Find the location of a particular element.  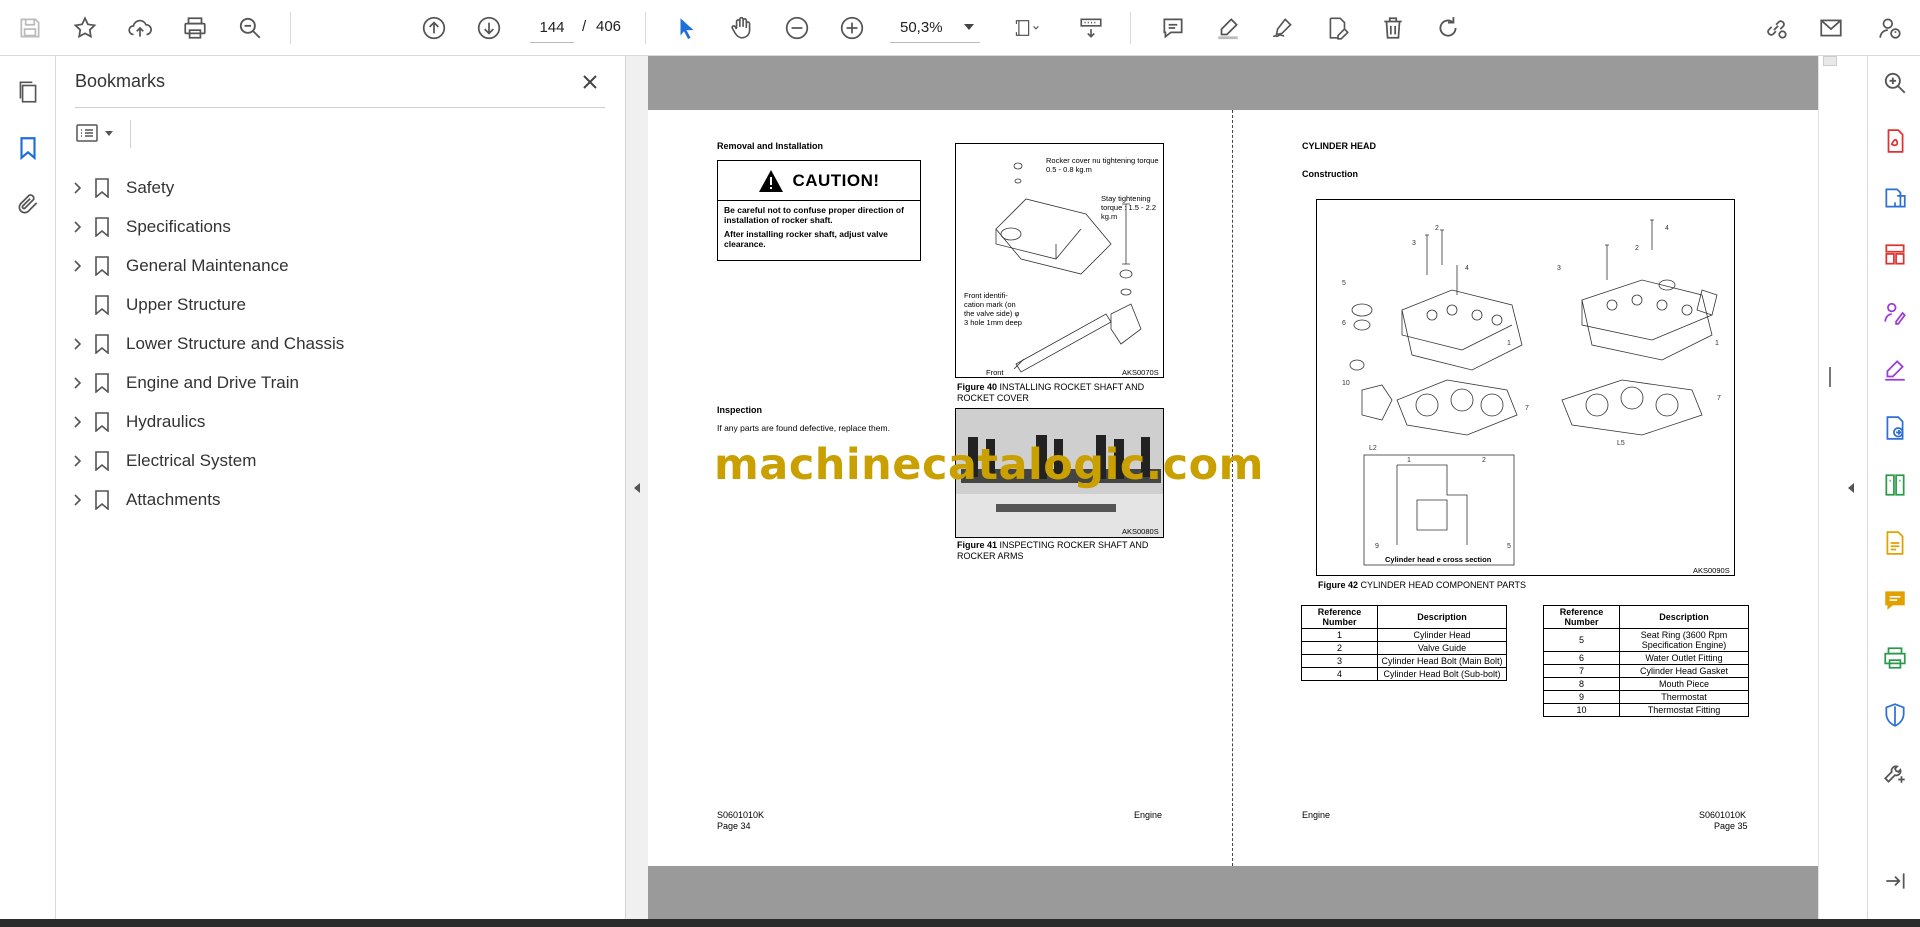

compare-files-icon is located at coordinates (1895, 485).